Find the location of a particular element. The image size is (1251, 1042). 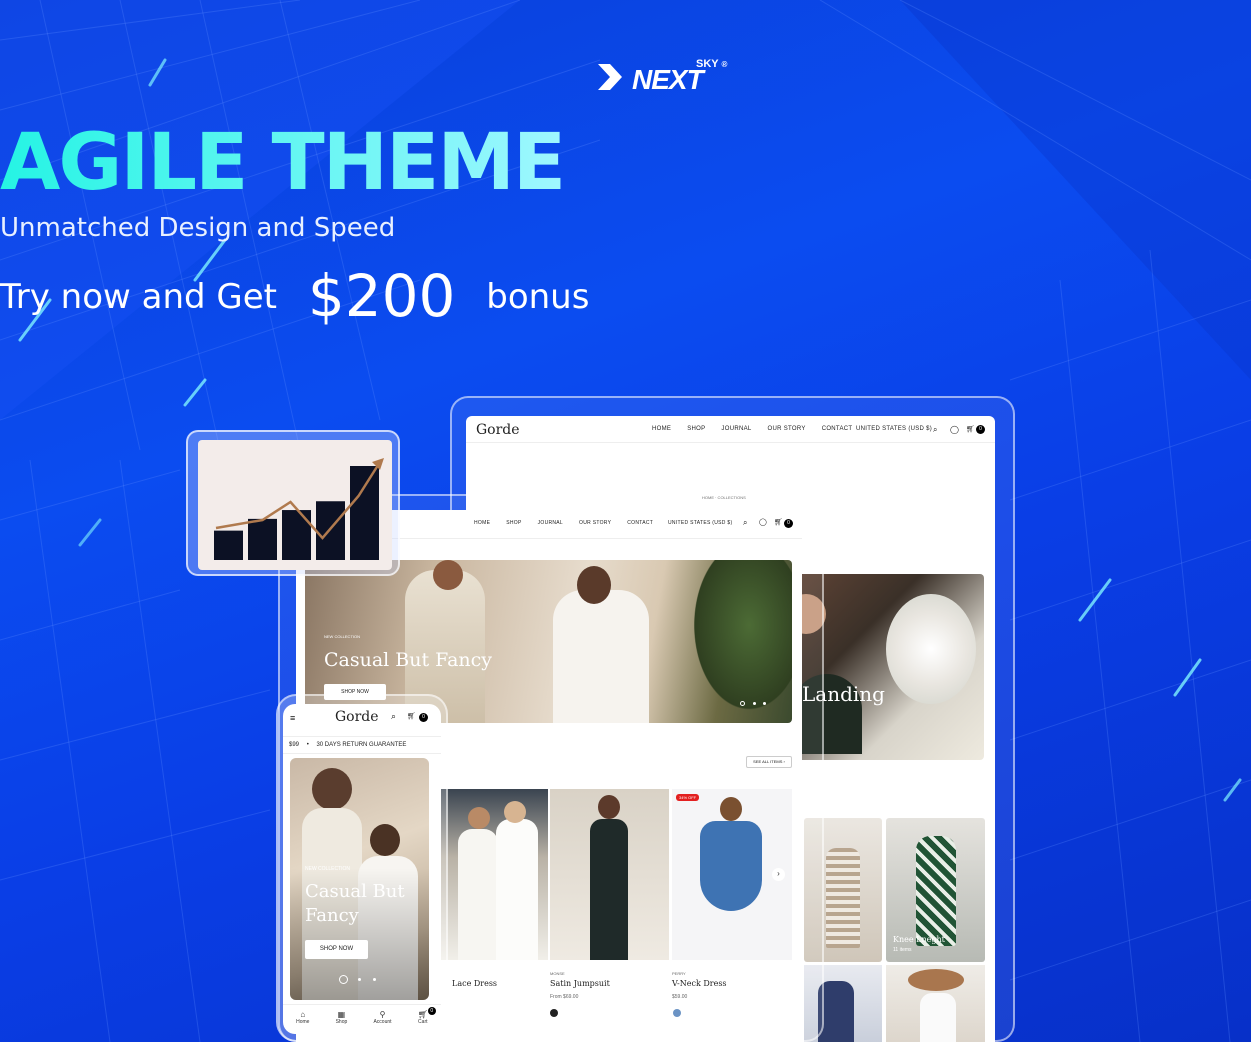

grid-icon: ▦ is located at coordinates (341, 1014).